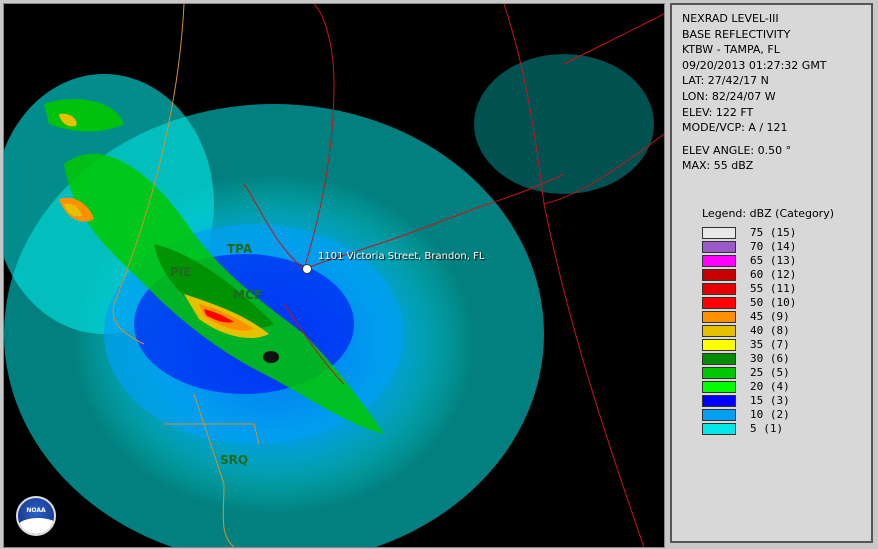 The height and width of the screenshot is (549, 878). Describe the element at coordinates (240, 249) in the screenshot. I see `city-label-tpa: TPA` at that location.